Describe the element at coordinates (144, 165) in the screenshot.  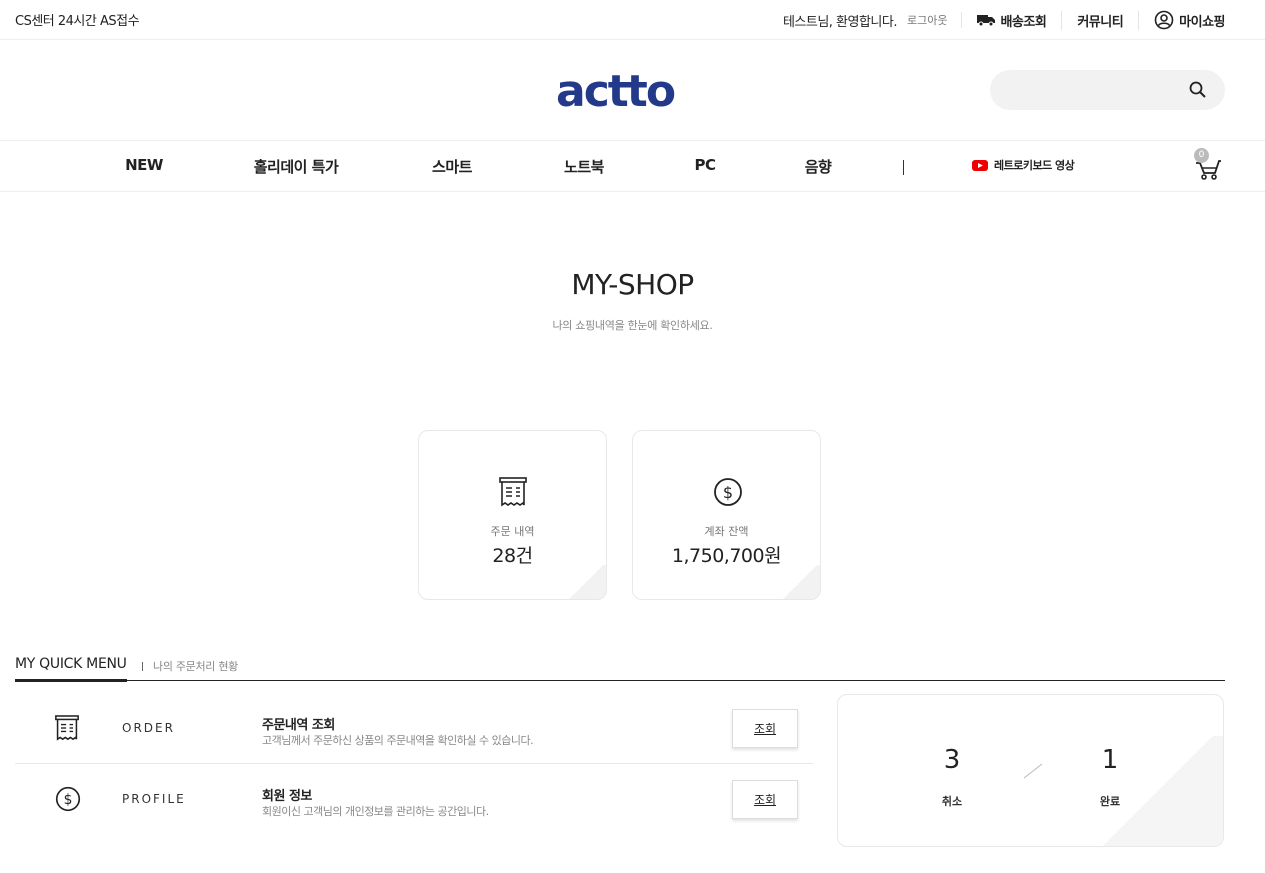
I see `nav-item-new: NEW` at that location.